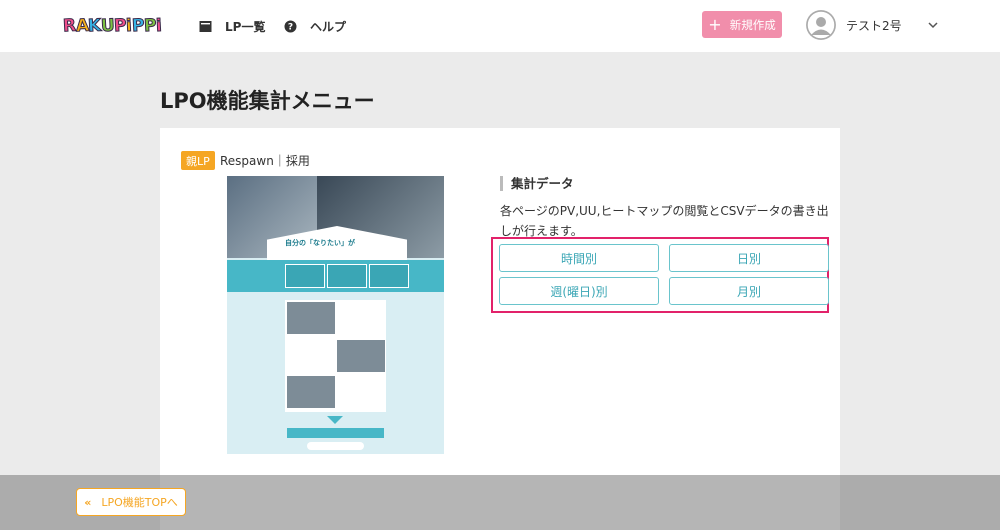  Describe the element at coordinates (579, 291) in the screenshot. I see `weekday-button: 週(曜日)別` at that location.